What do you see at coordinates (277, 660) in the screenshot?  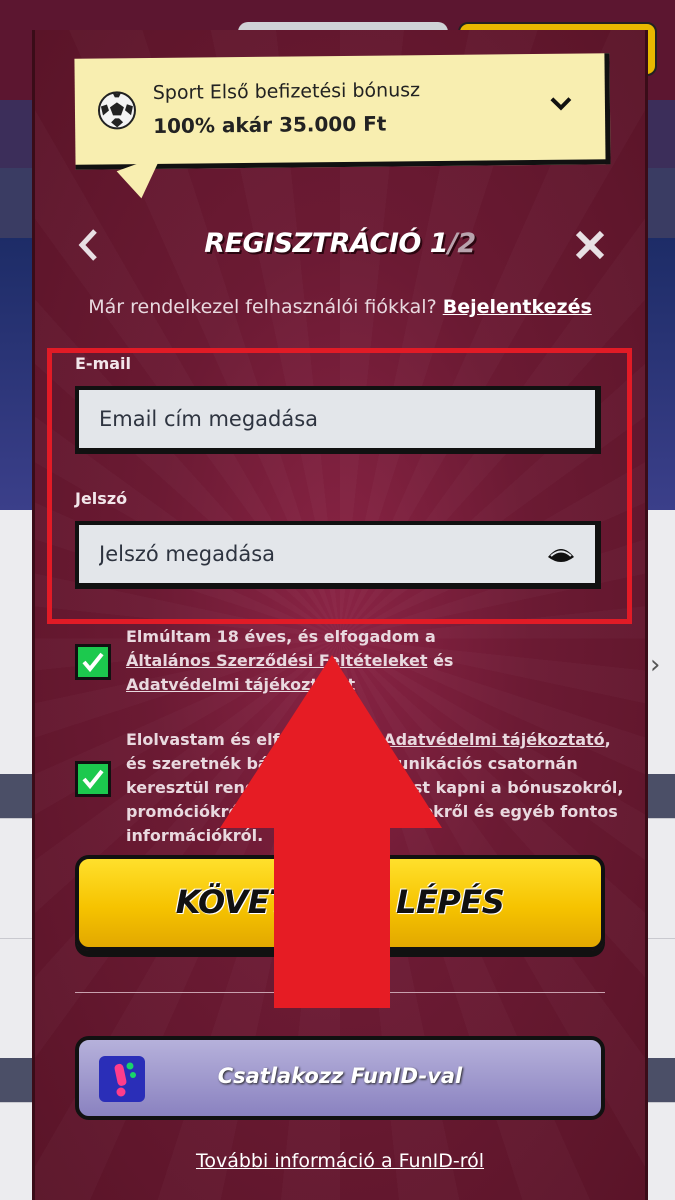 I see `terms-link: Általános Szerződési Feltételeket` at bounding box center [277, 660].